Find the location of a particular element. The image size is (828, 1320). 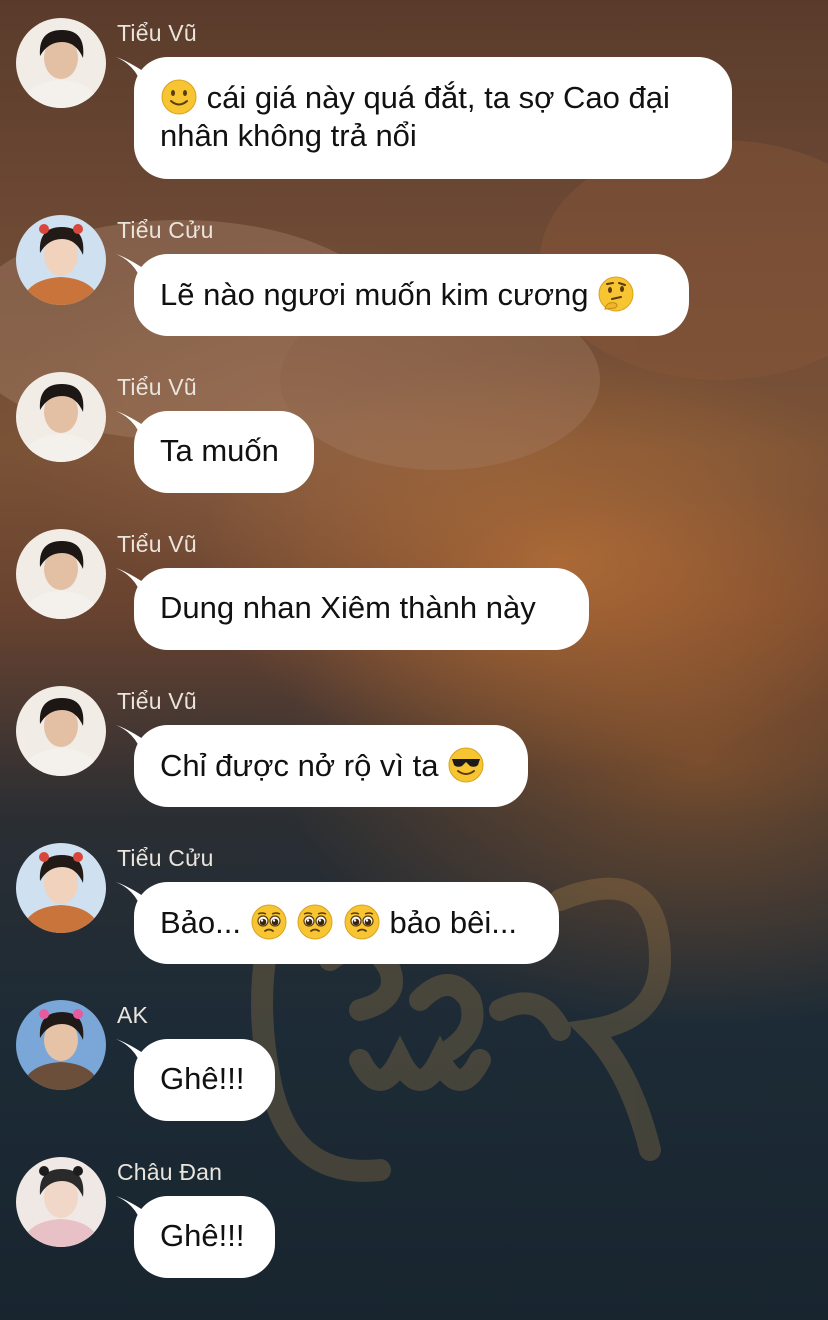

message-text: Dung nhan Xiêm thành này is located at coordinates (348, 607).